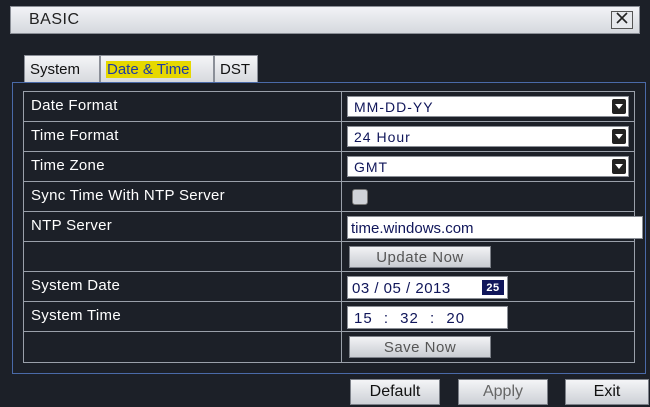 The width and height of the screenshot is (650, 407). What do you see at coordinates (183, 166) in the screenshot?
I see `time-zone-label: Time Zone` at bounding box center [183, 166].